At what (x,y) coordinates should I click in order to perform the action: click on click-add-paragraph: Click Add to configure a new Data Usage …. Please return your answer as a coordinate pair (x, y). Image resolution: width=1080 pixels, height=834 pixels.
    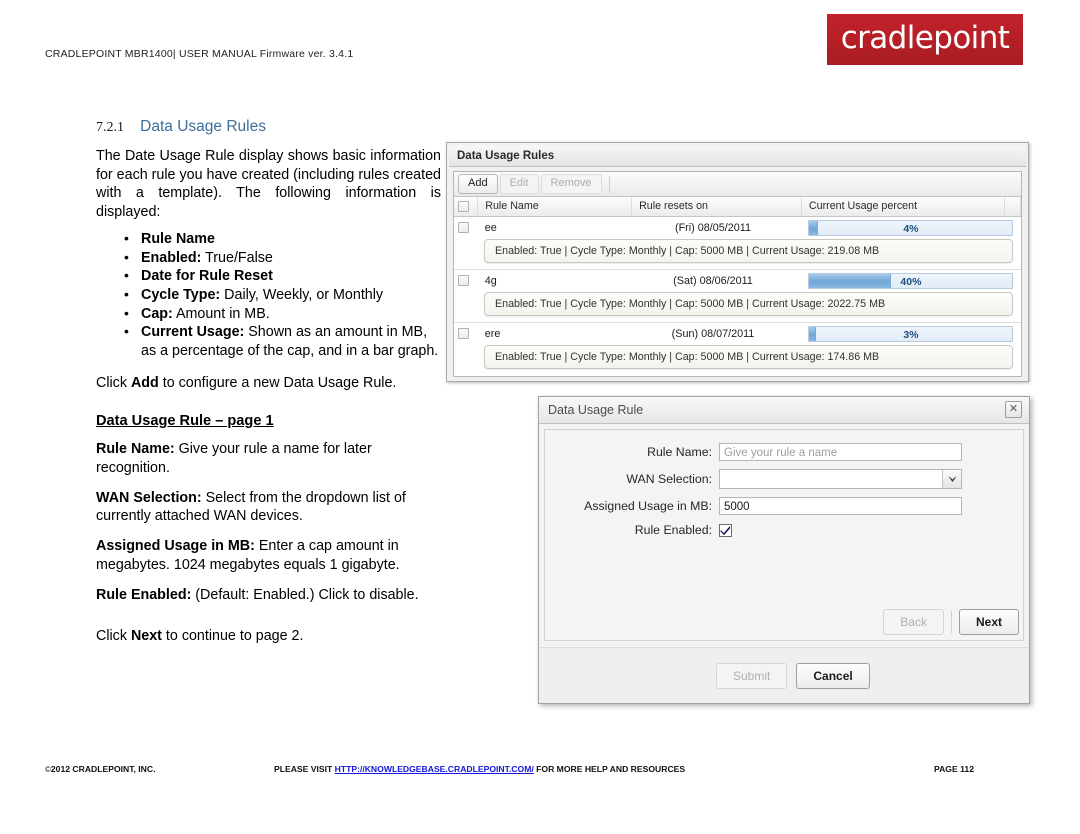
    Looking at the image, I should click on (268, 383).